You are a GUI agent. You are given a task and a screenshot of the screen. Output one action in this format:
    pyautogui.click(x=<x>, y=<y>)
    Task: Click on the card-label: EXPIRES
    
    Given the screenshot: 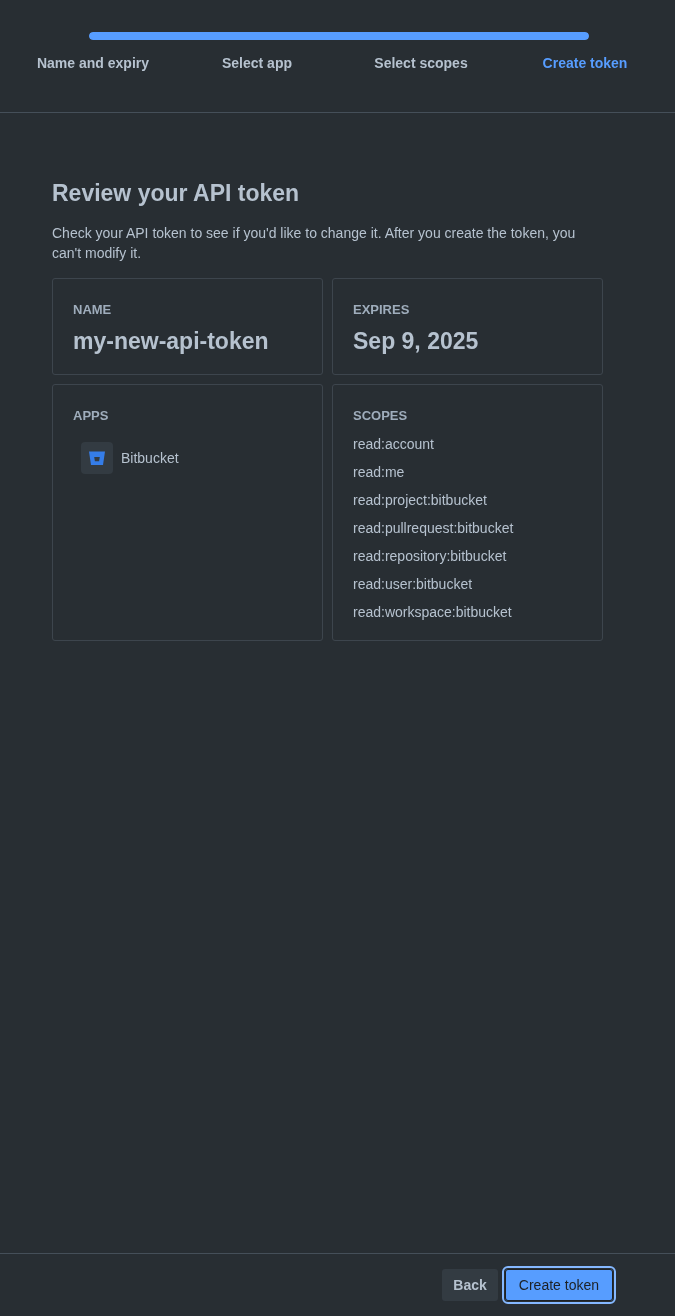 What is the action you would take?
    pyautogui.click(x=381, y=310)
    